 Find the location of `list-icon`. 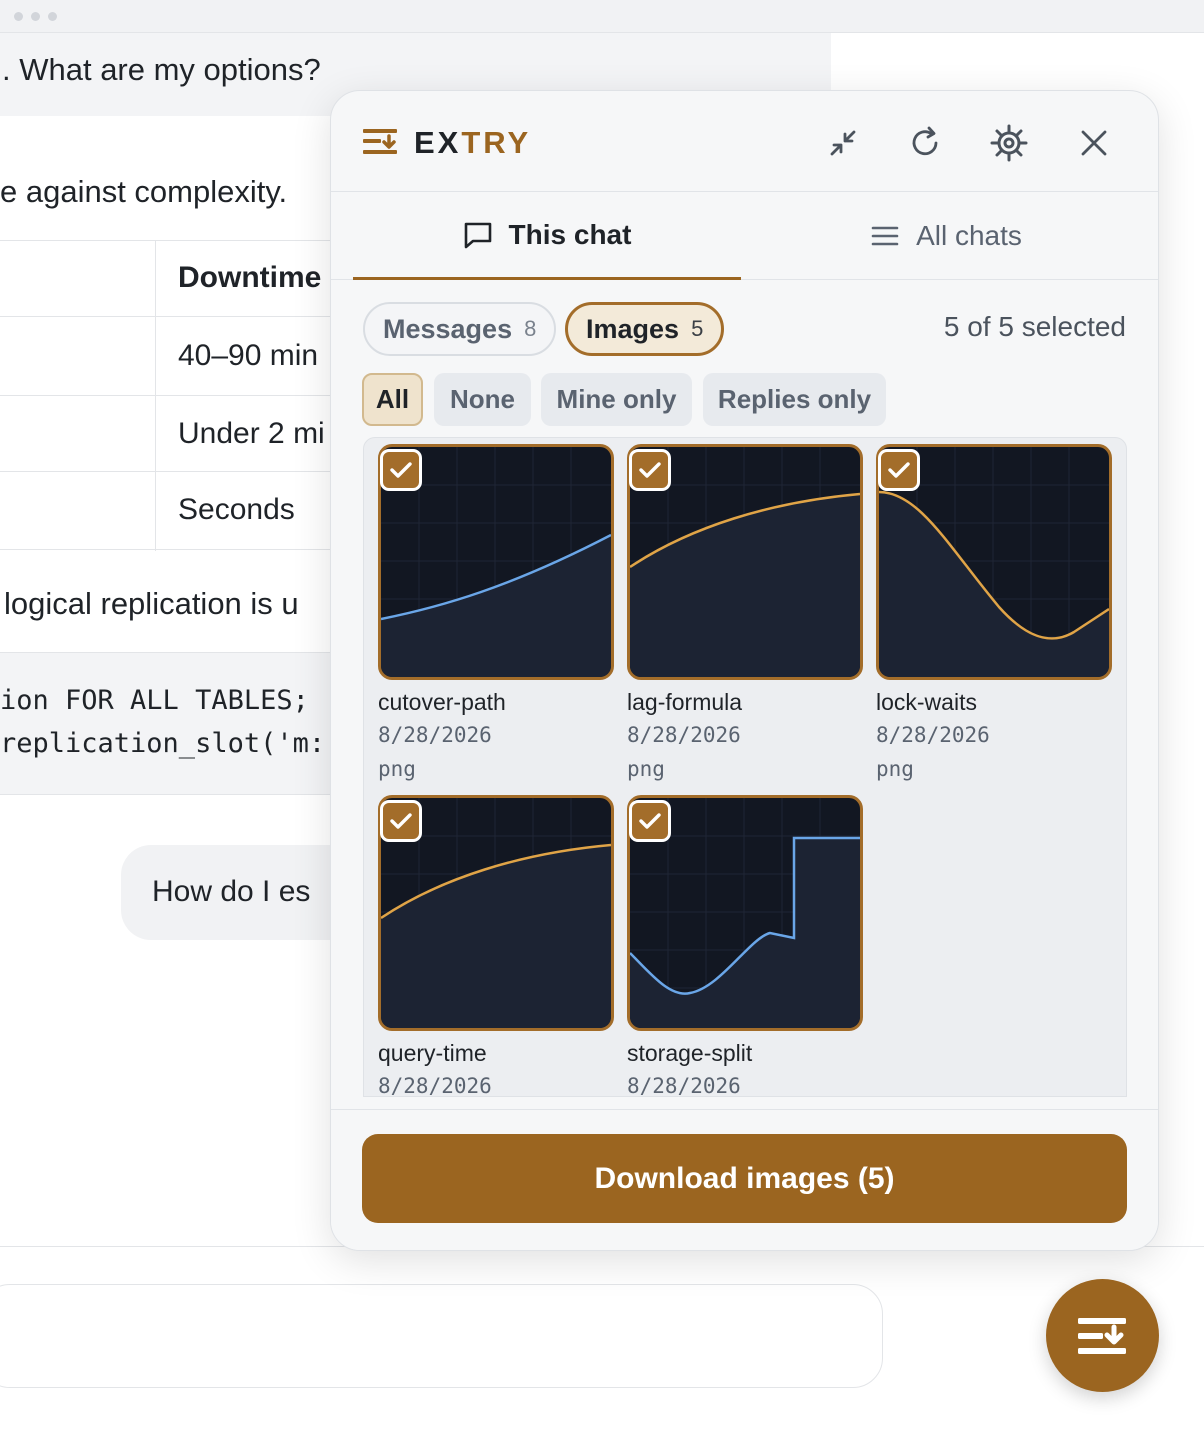

list-icon is located at coordinates (885, 236).